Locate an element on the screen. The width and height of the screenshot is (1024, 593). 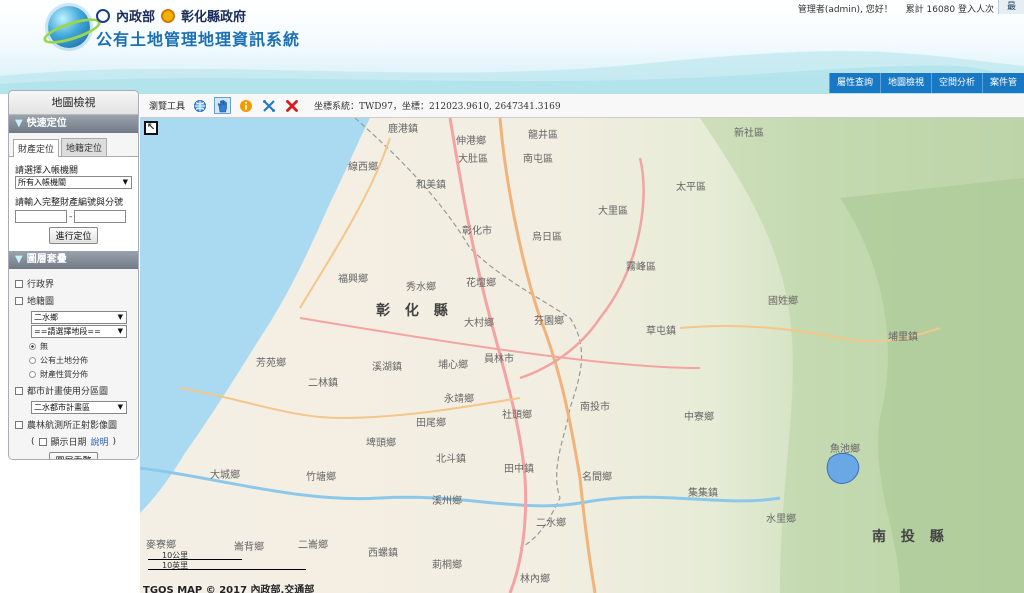
place-label: 溪湖鎮 is located at coordinates (387, 367).